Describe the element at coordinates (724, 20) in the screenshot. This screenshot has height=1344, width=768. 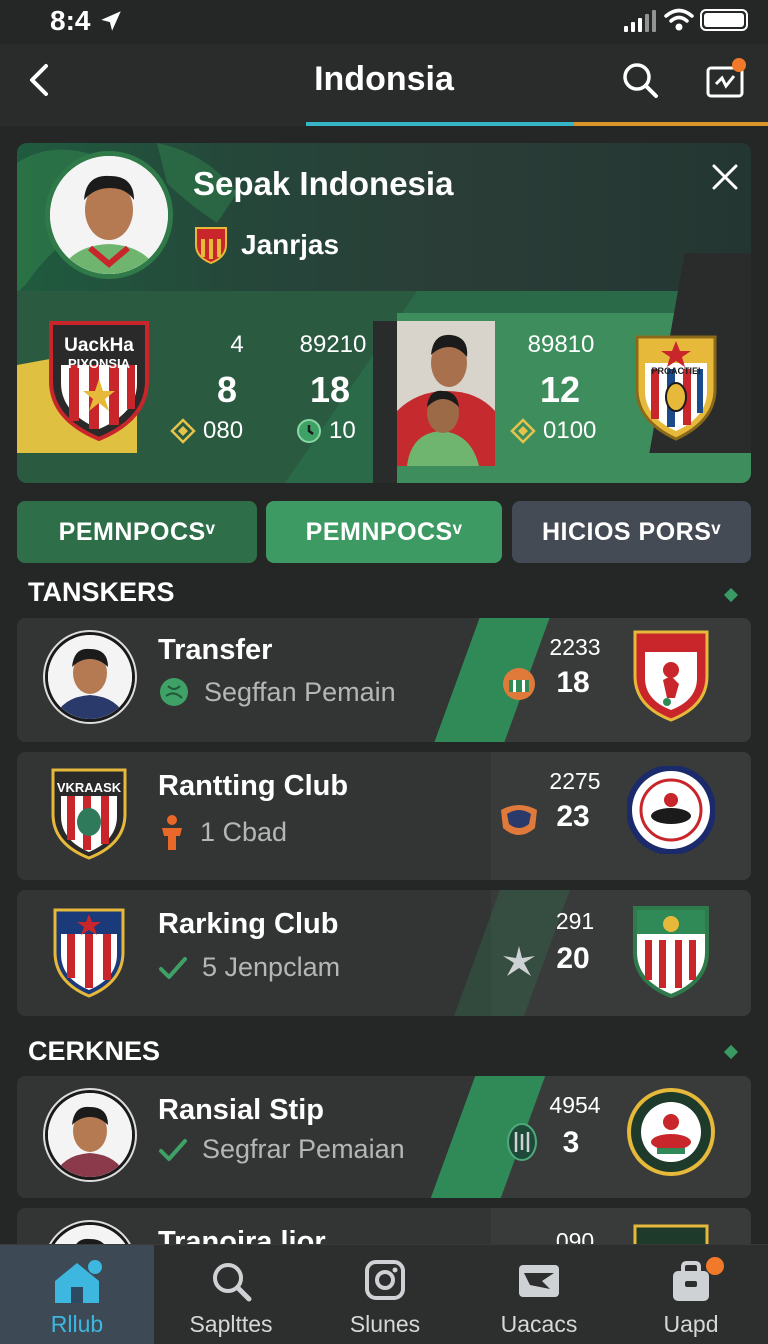
I see `battery-icon` at that location.